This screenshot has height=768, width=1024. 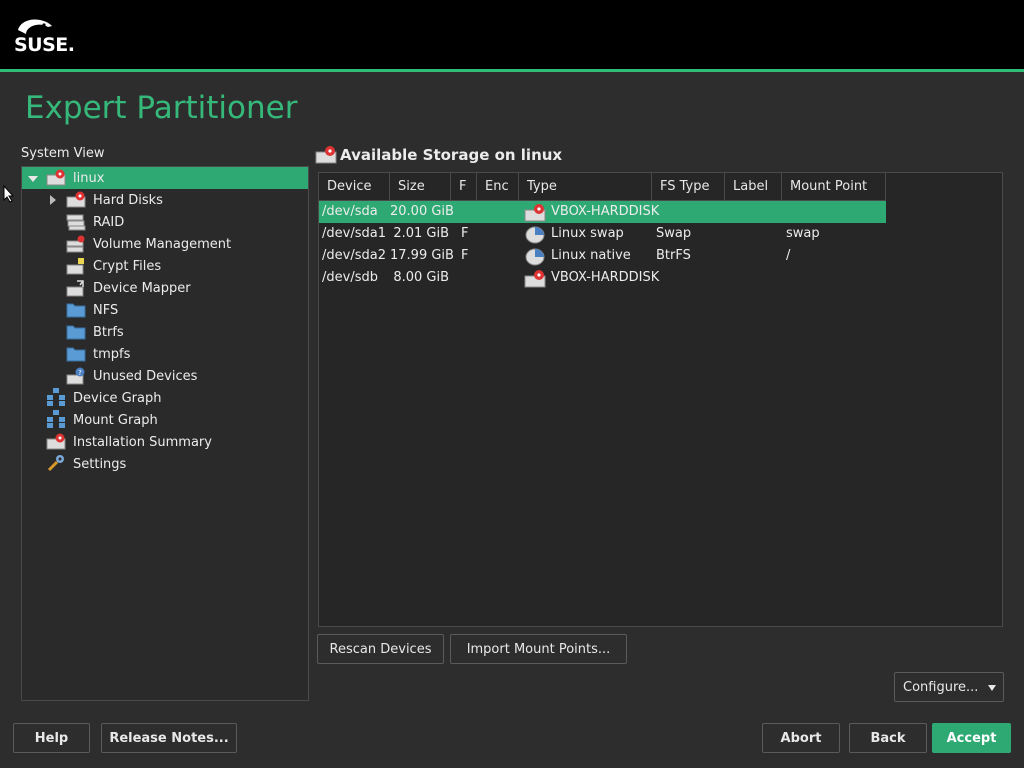 I want to click on suse-logo-text: SUSE., so click(x=44, y=45).